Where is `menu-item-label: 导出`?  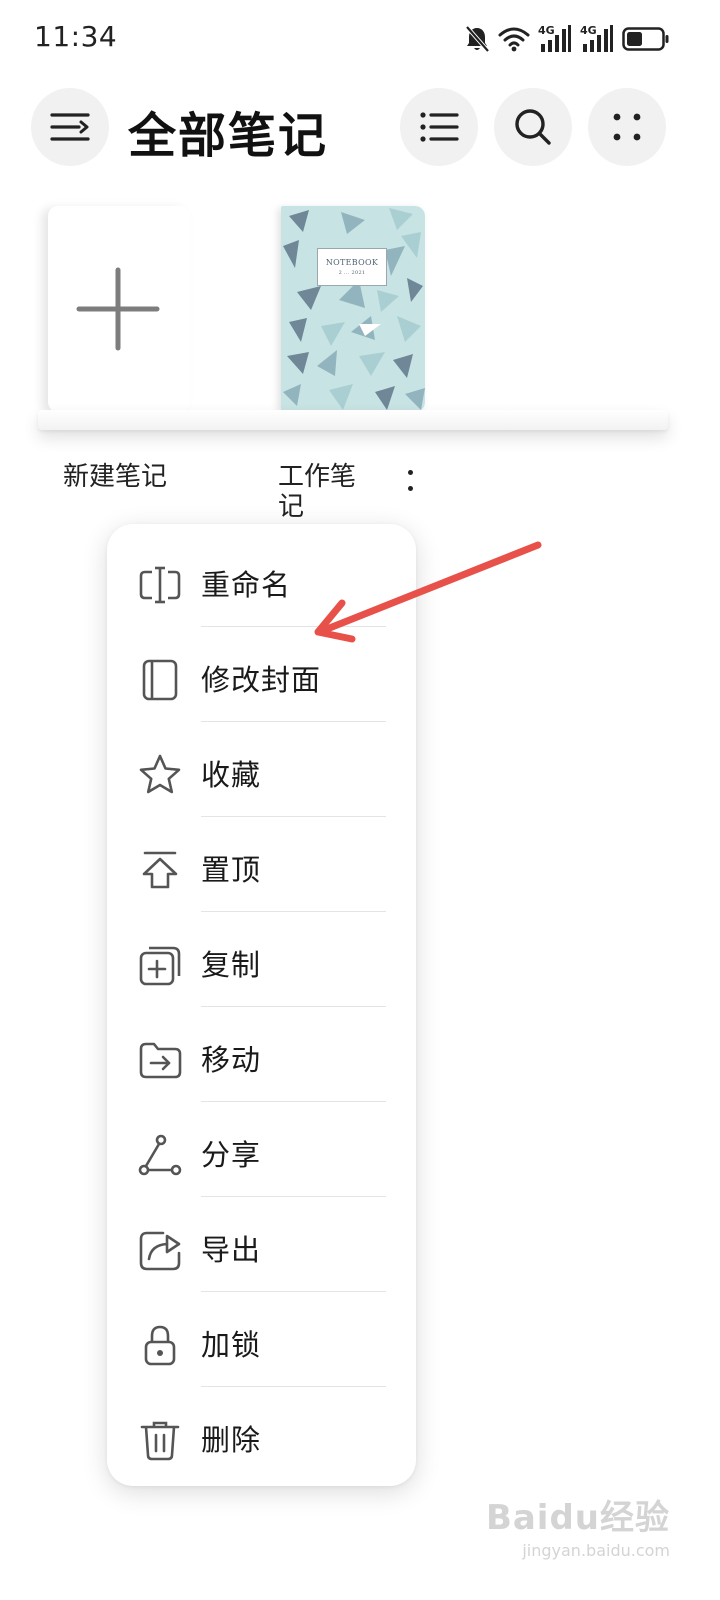 menu-item-label: 导出 is located at coordinates (231, 1250).